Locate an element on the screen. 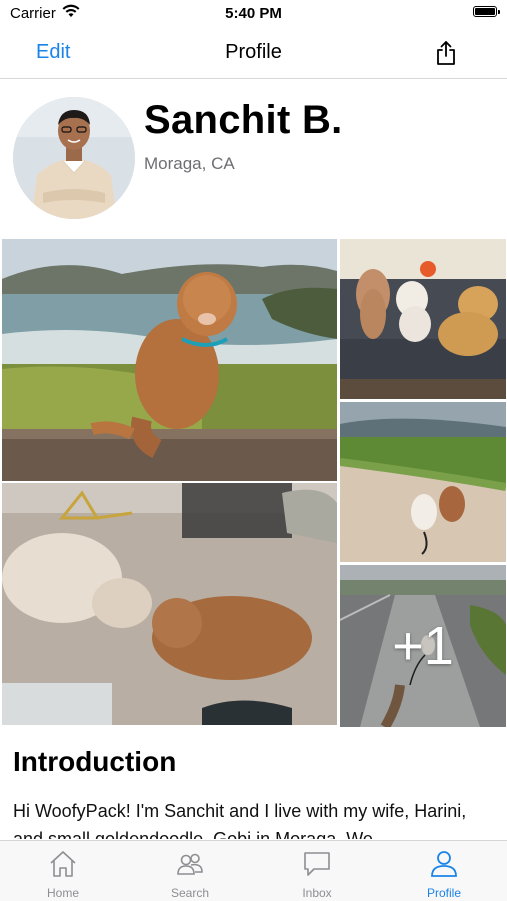 The height and width of the screenshot is (901, 507). share-icon is located at coordinates (446, 53).